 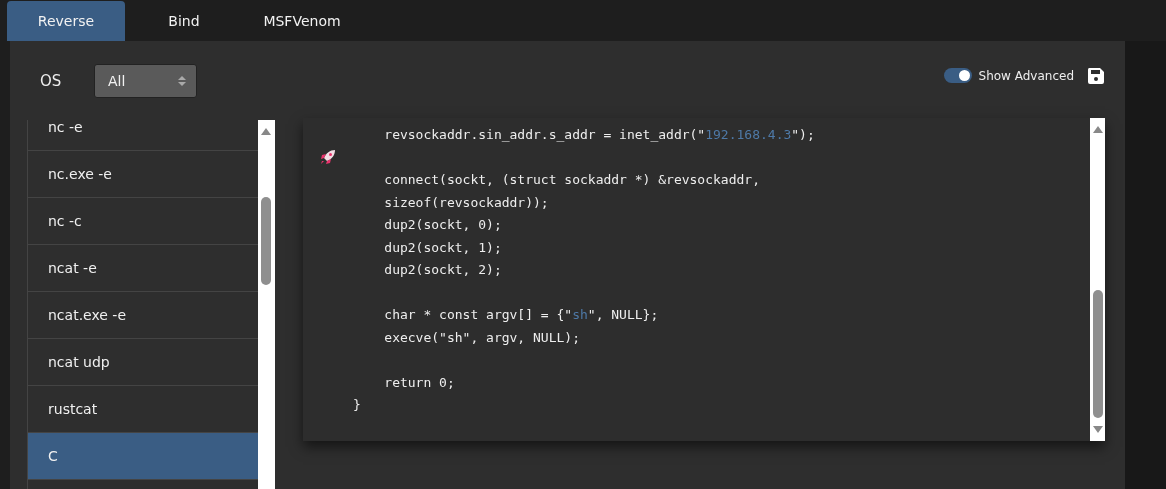 What do you see at coordinates (443, 225) in the screenshot?
I see `code-line: dup2(sockt, 0);` at bounding box center [443, 225].